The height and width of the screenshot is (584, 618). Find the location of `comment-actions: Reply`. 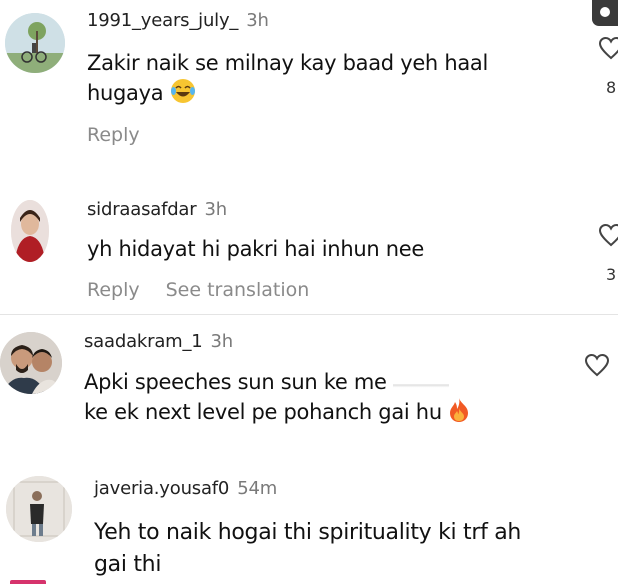

comment-actions: Reply is located at coordinates (126, 135).